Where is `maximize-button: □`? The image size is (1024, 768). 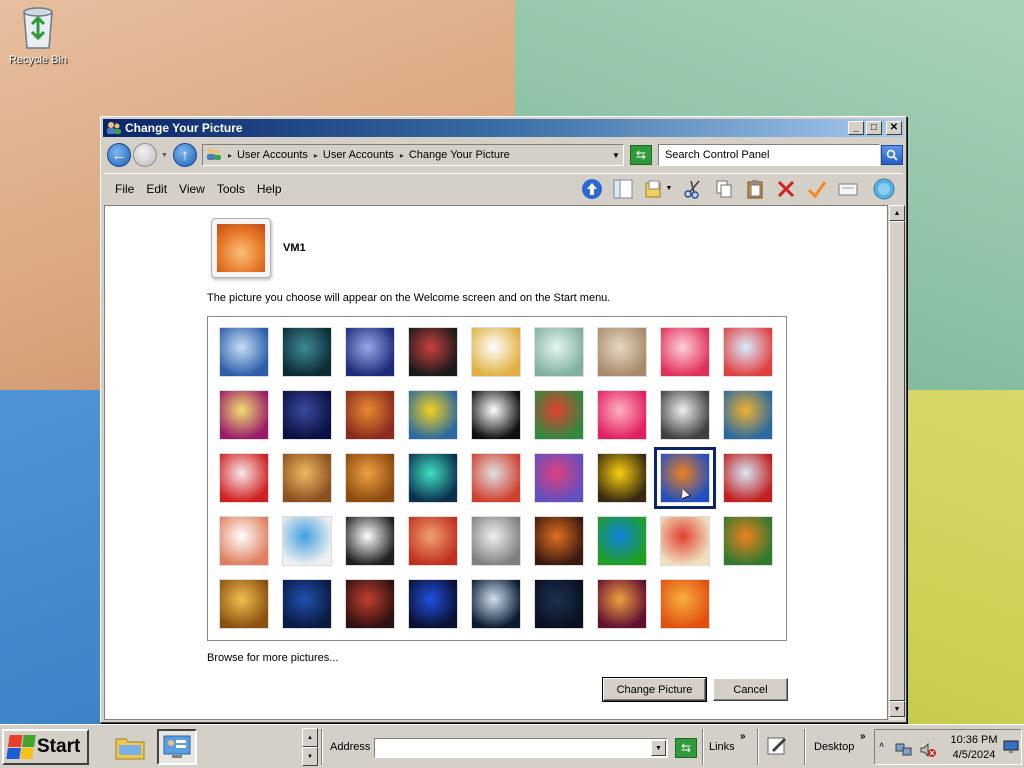 maximize-button: □ is located at coordinates (874, 128).